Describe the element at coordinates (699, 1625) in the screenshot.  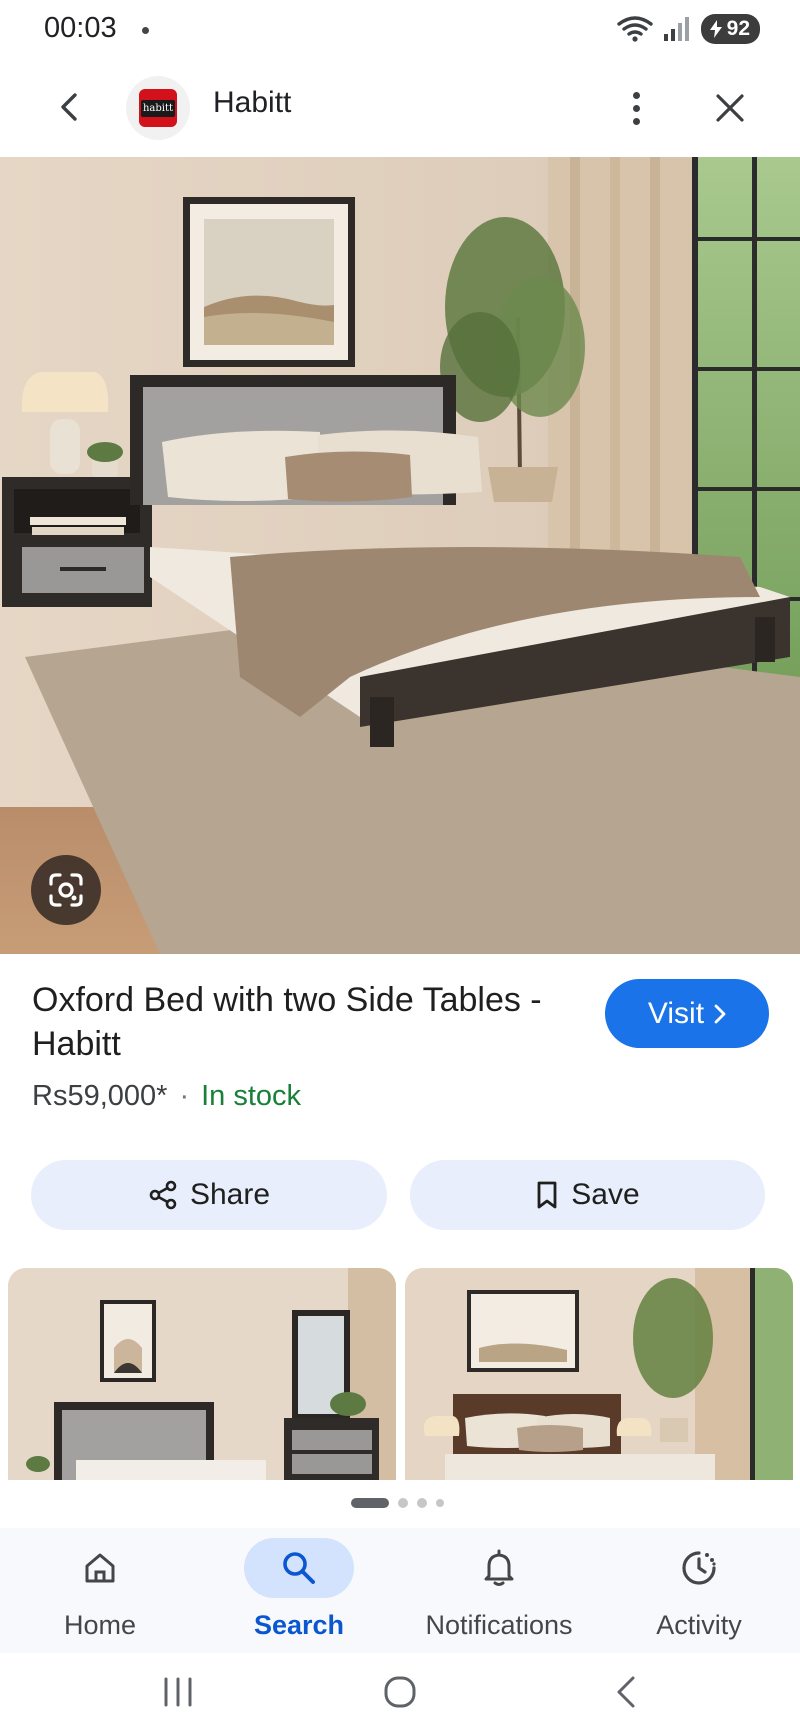
I see `nav-label: Activity` at that location.